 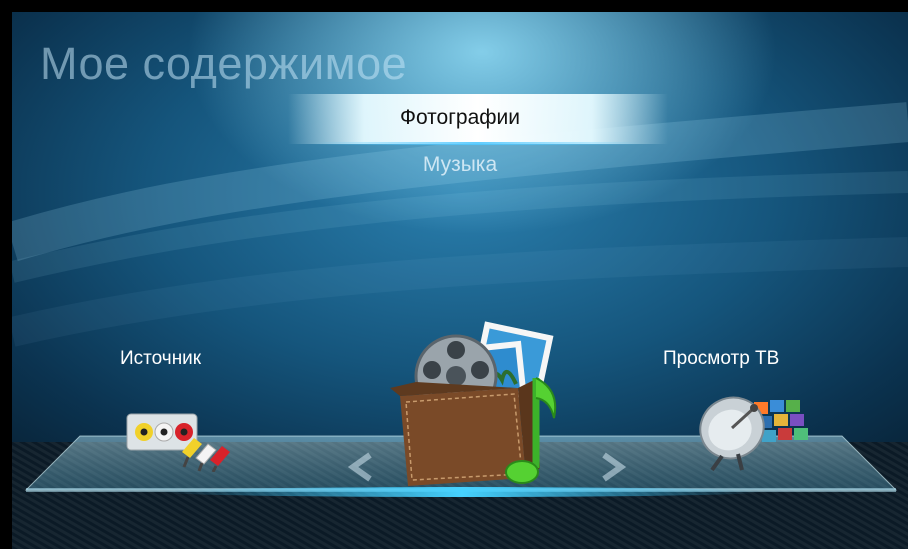 I want to click on chevron-right-icon, so click(x=613, y=467).